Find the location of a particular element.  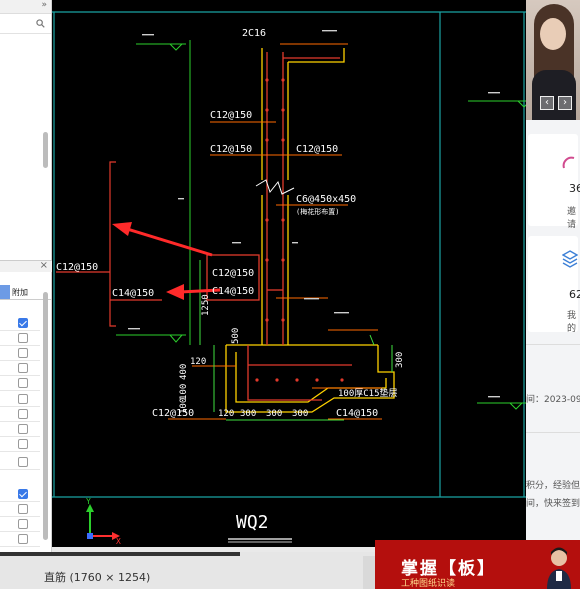

label-c6: C6@450x450 is located at coordinates (326, 199).